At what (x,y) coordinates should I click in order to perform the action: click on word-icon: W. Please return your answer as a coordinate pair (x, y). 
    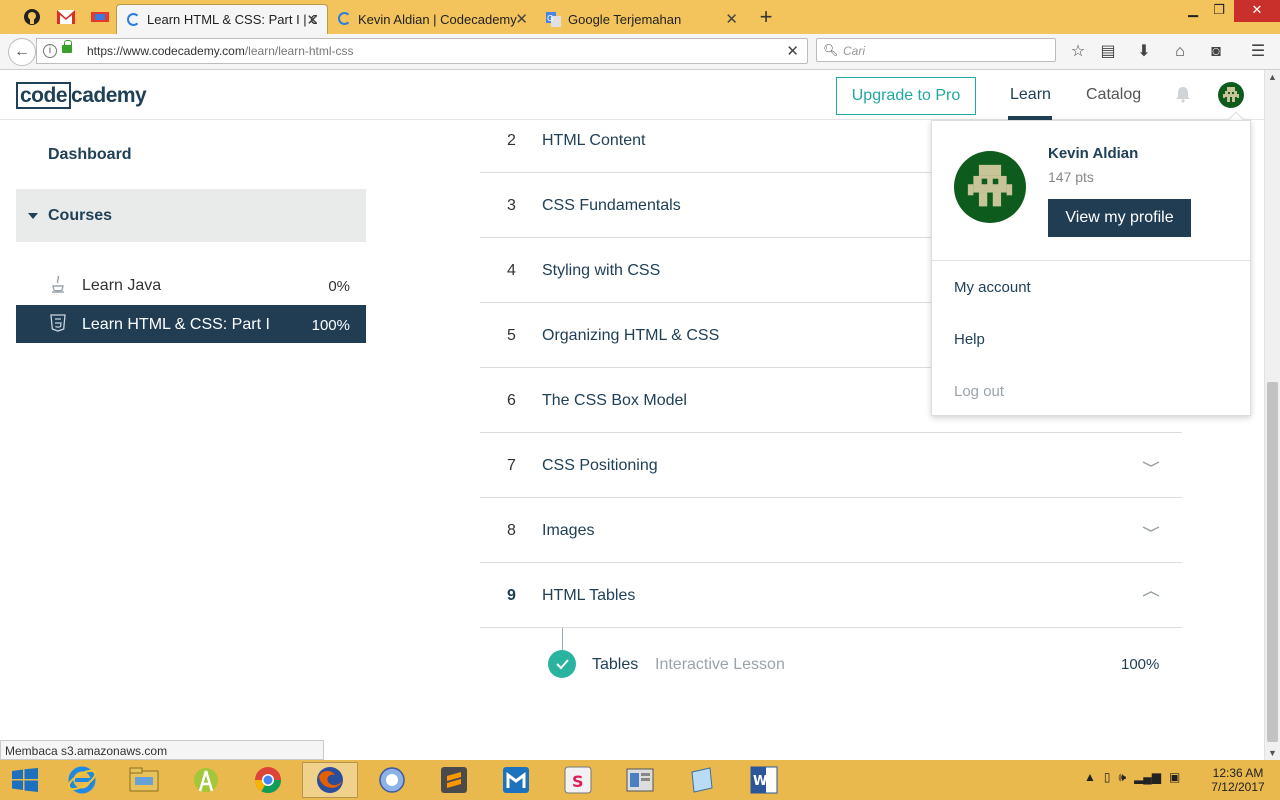
    Looking at the image, I should click on (764, 780).